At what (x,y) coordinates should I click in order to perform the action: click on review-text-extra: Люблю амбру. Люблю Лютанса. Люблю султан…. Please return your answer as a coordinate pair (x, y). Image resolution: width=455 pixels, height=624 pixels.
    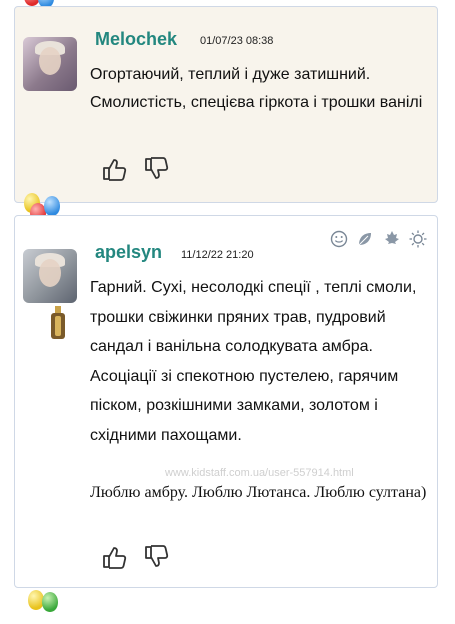
    Looking at the image, I should click on (258, 492).